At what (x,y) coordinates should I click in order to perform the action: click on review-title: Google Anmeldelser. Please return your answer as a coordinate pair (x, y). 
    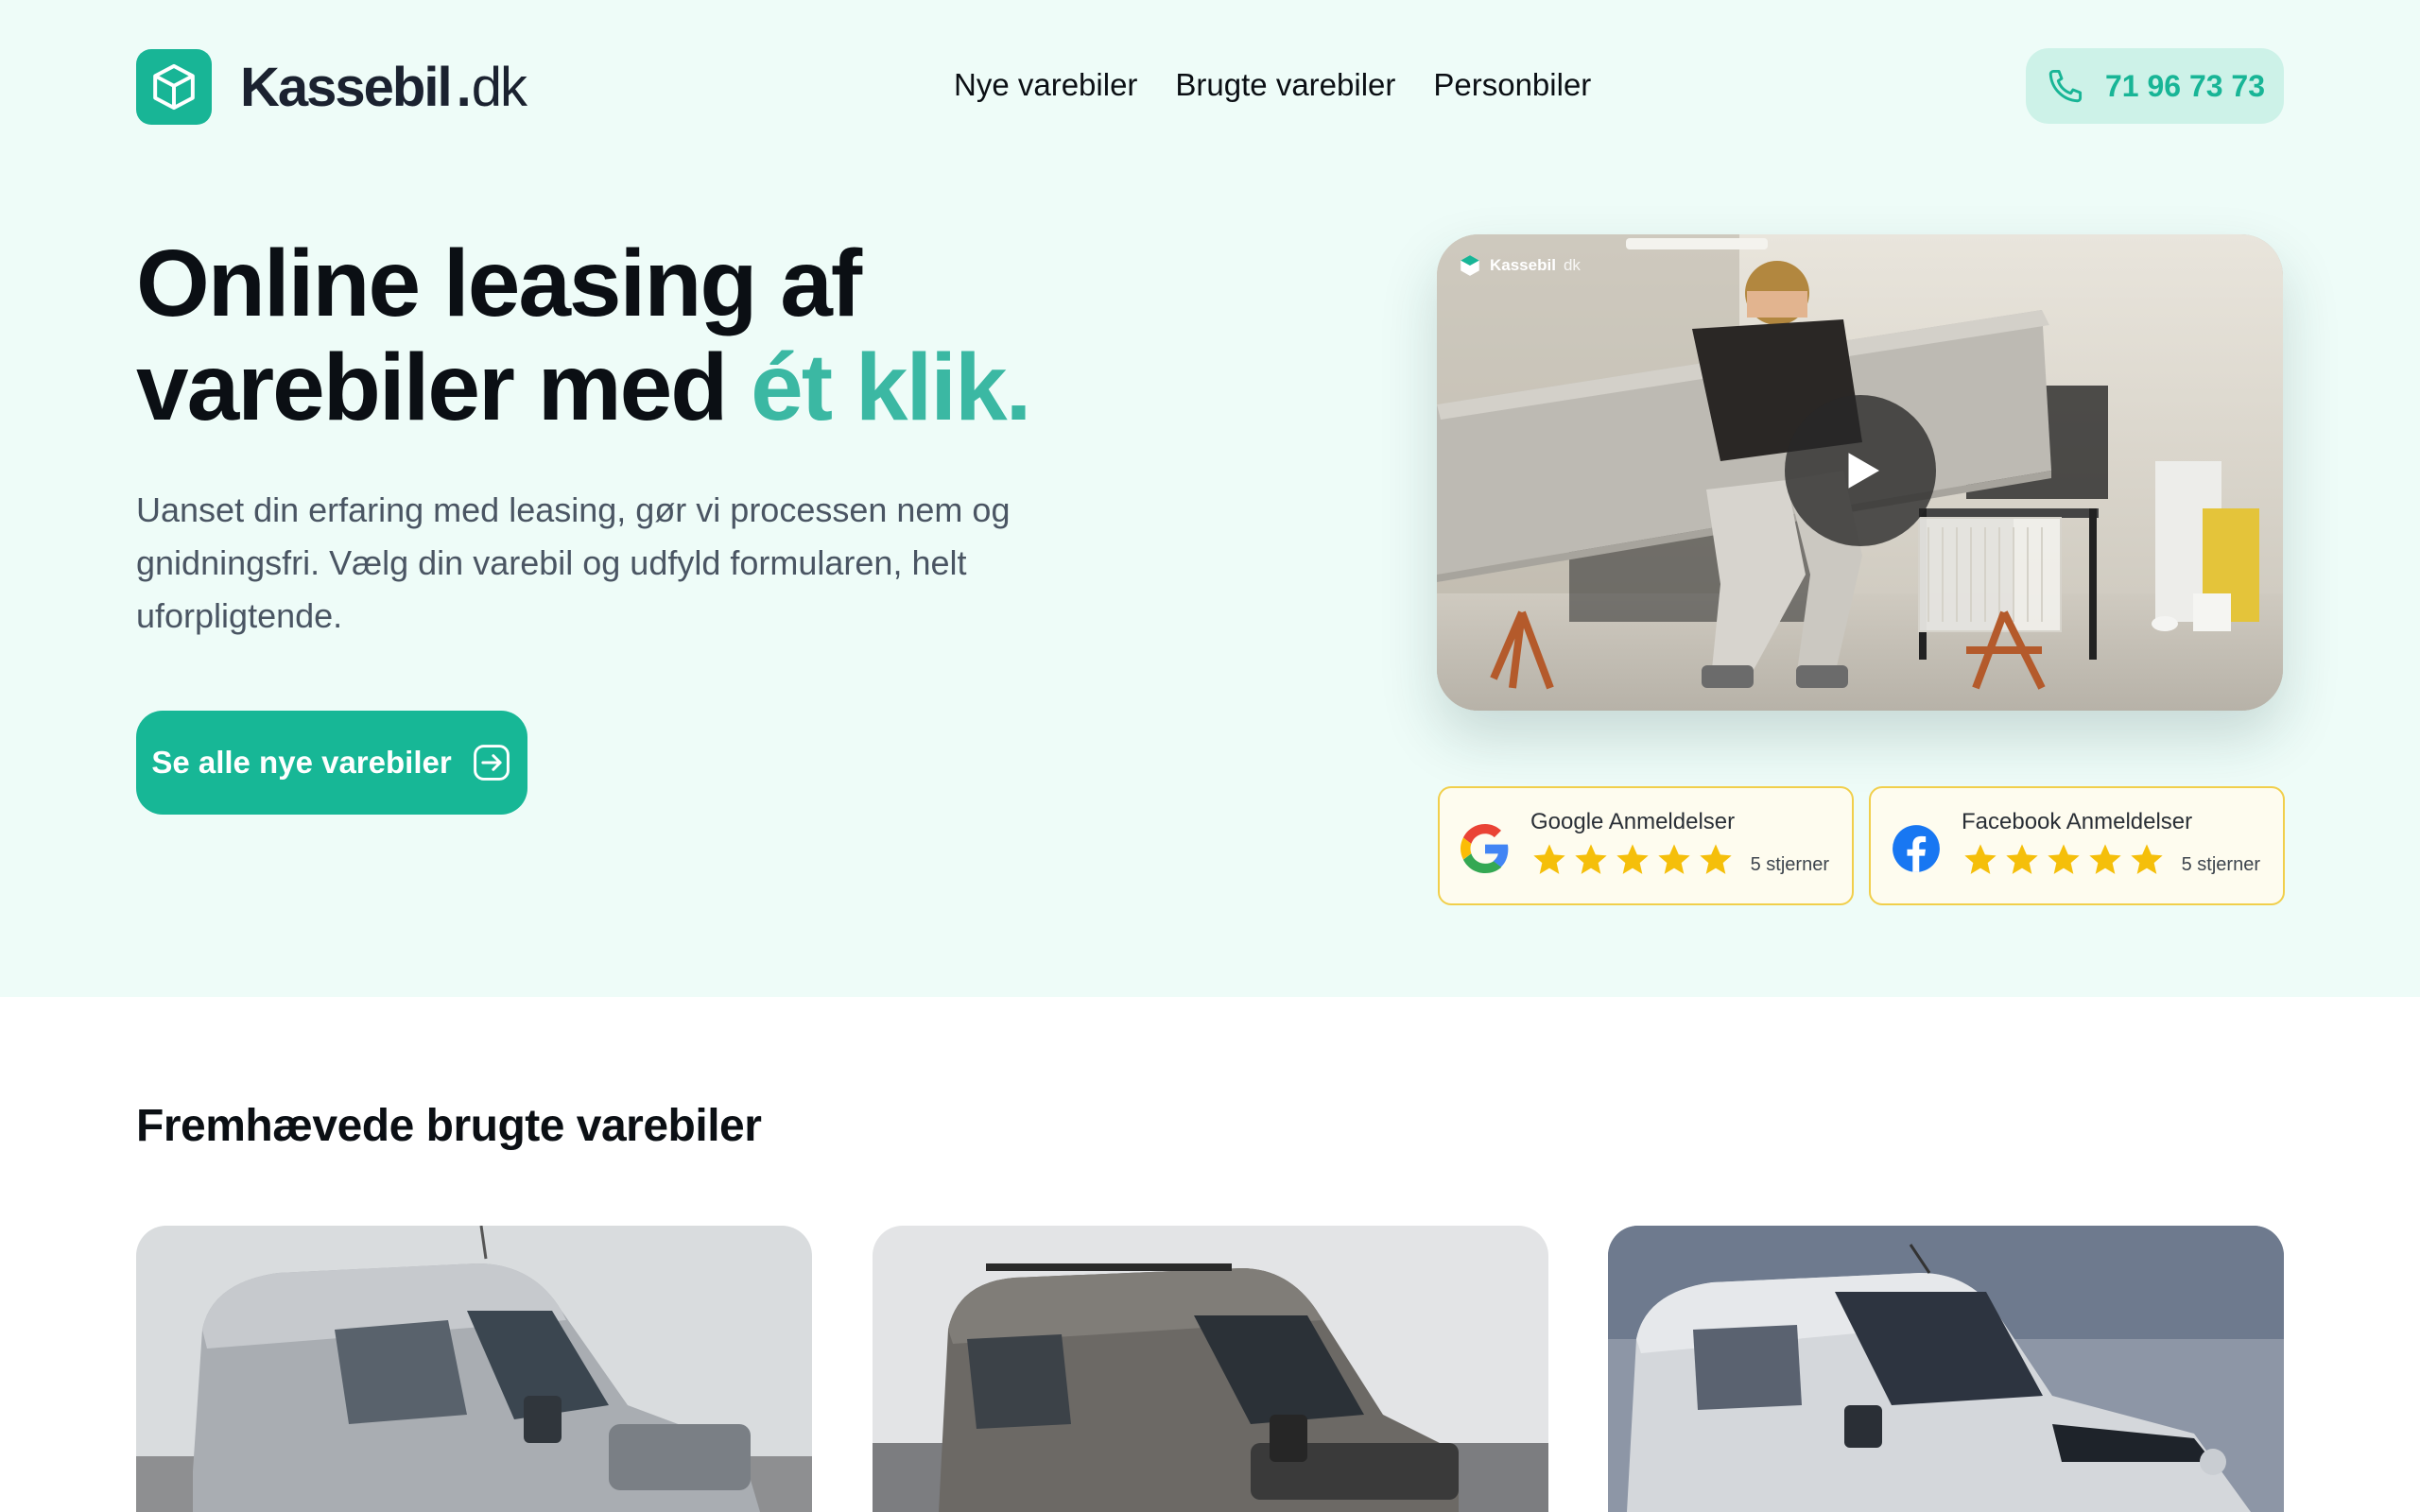
    Looking at the image, I should click on (1633, 821).